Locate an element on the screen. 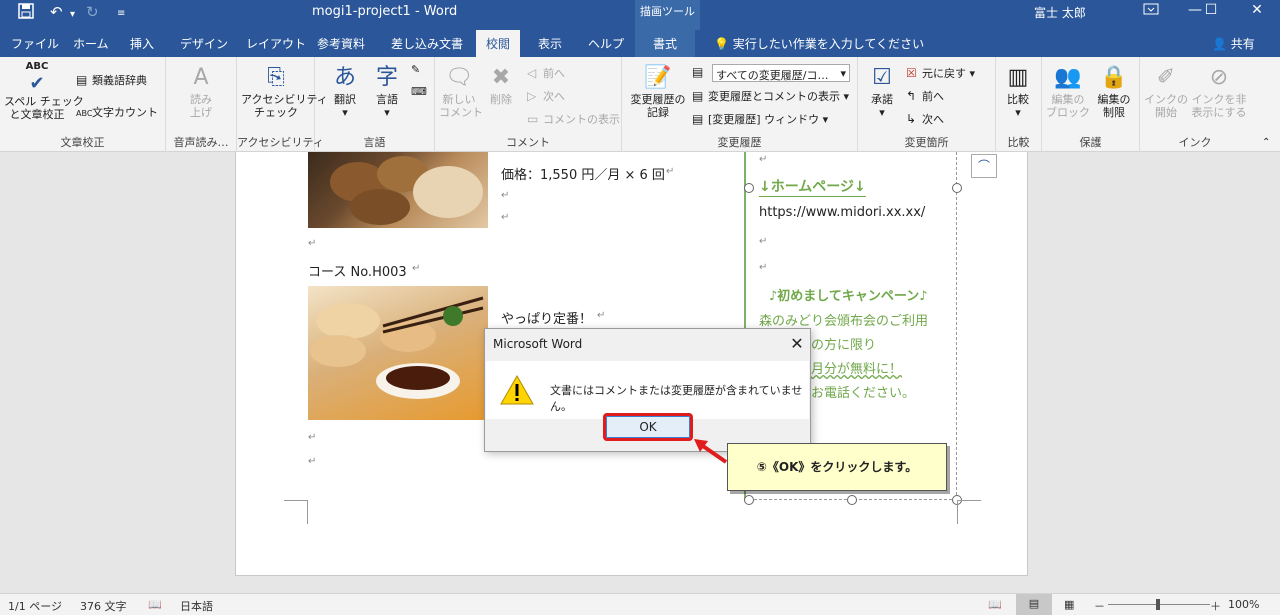  show-markup-button: ▤ 変更履歴とコメントの表示 ▾ is located at coordinates (770, 96).